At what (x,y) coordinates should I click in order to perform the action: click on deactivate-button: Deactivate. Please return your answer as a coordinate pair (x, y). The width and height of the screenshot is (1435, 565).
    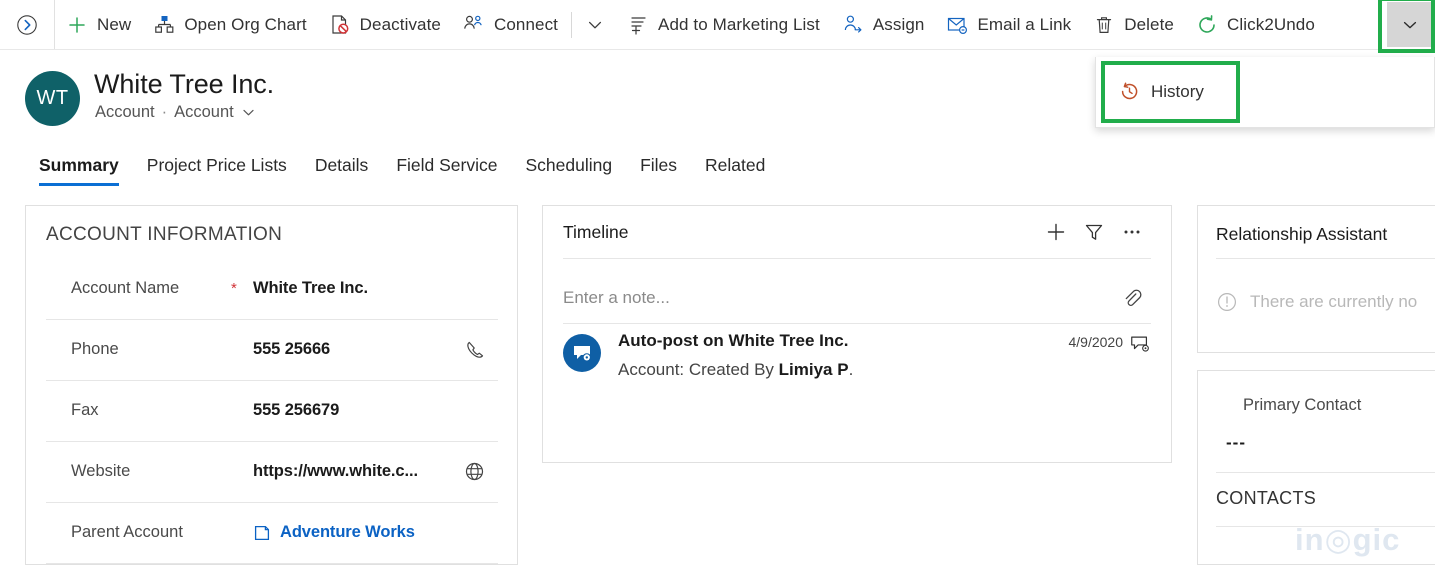
    Looking at the image, I should click on (385, 24).